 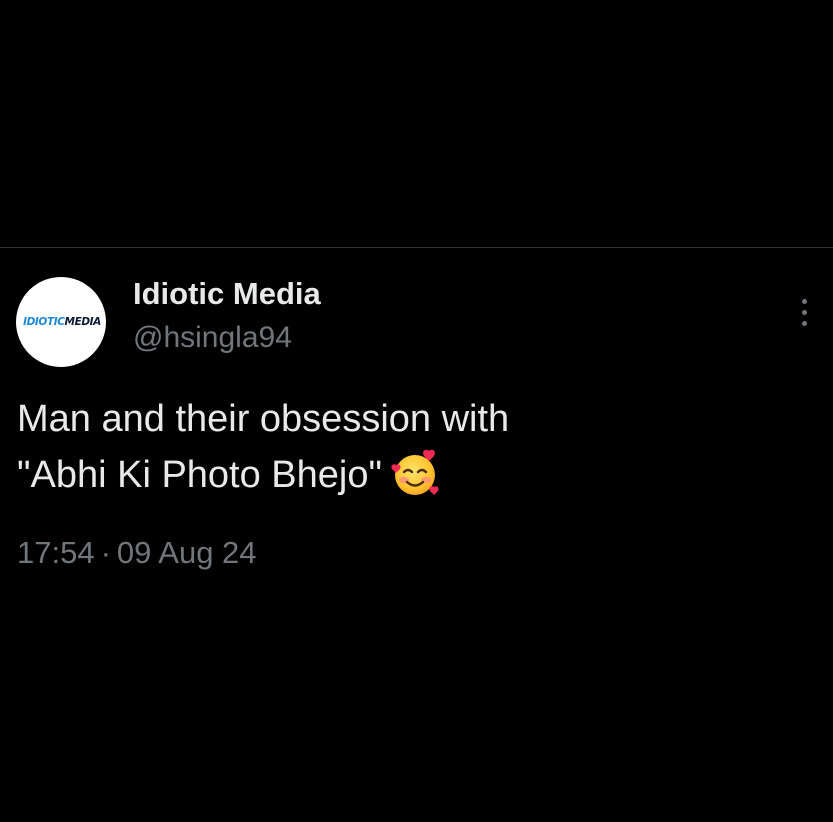 What do you see at coordinates (804, 301) in the screenshot?
I see `more-vertical-icon` at bounding box center [804, 301].